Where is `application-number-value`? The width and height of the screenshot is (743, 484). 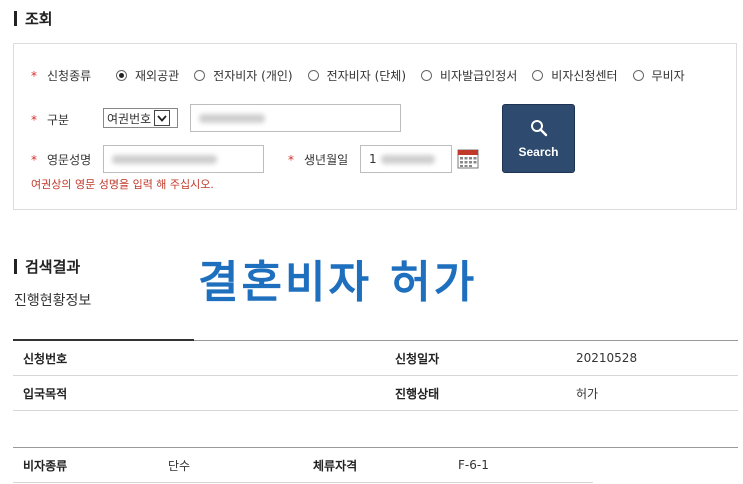
application-number-value is located at coordinates (284, 358).